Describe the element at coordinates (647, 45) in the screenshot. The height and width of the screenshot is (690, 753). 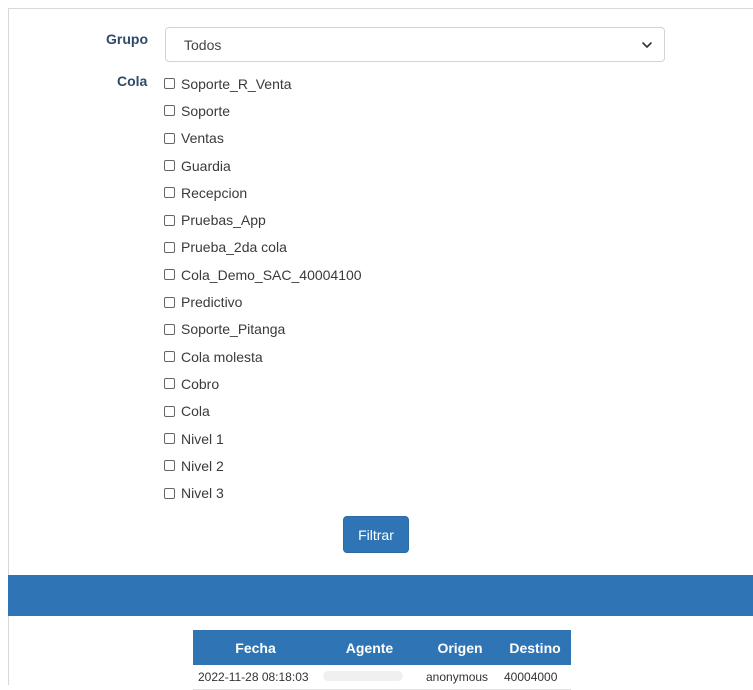
I see `chevron-down-icon` at that location.